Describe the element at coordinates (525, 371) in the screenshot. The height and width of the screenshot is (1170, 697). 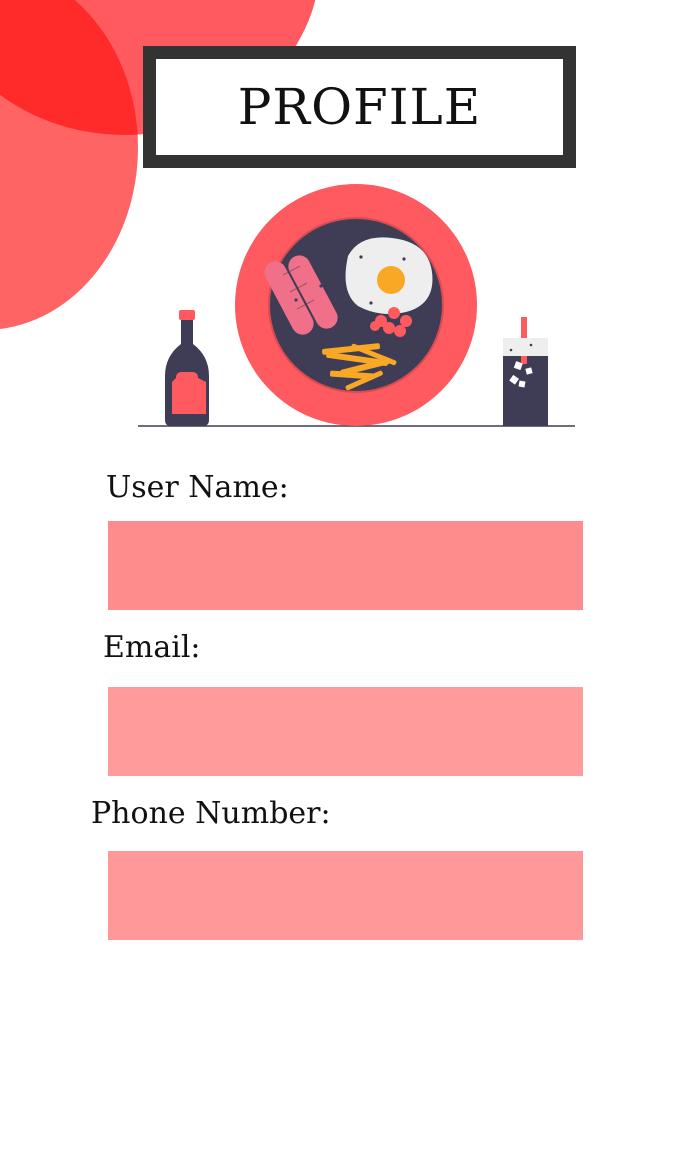
I see `drink-glass-icon` at that location.